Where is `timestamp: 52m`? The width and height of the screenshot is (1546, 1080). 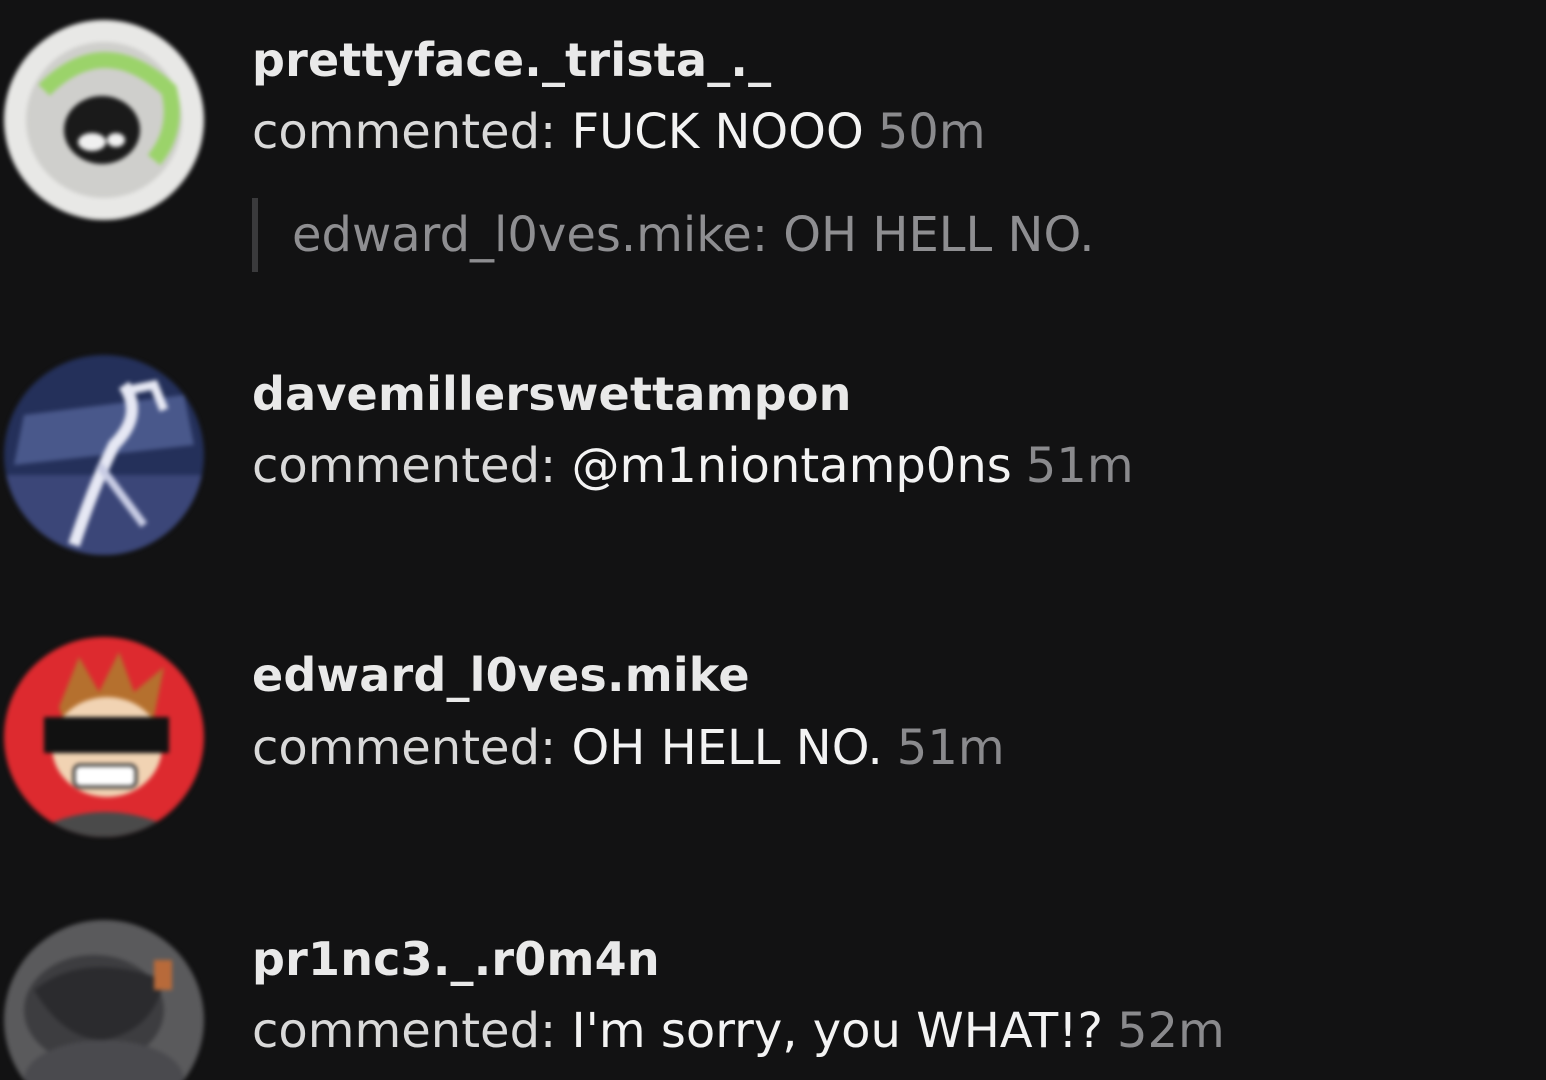 timestamp: 52m is located at coordinates (1170, 1031).